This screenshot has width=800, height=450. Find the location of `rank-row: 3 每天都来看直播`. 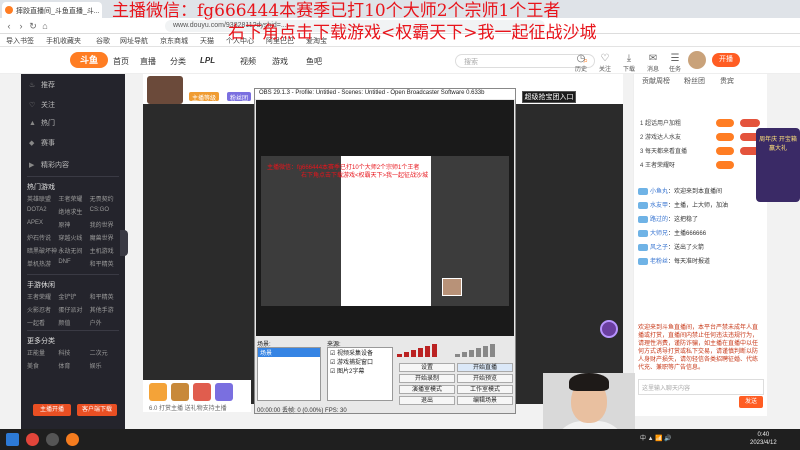

rank-row: 3 每天都来看直播 is located at coordinates (702, 152).